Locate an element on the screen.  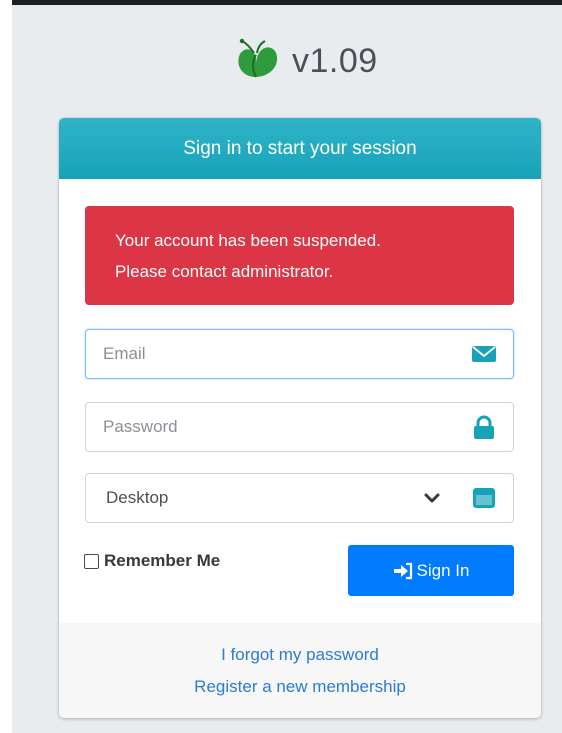
sign-in-icon is located at coordinates (402, 570).